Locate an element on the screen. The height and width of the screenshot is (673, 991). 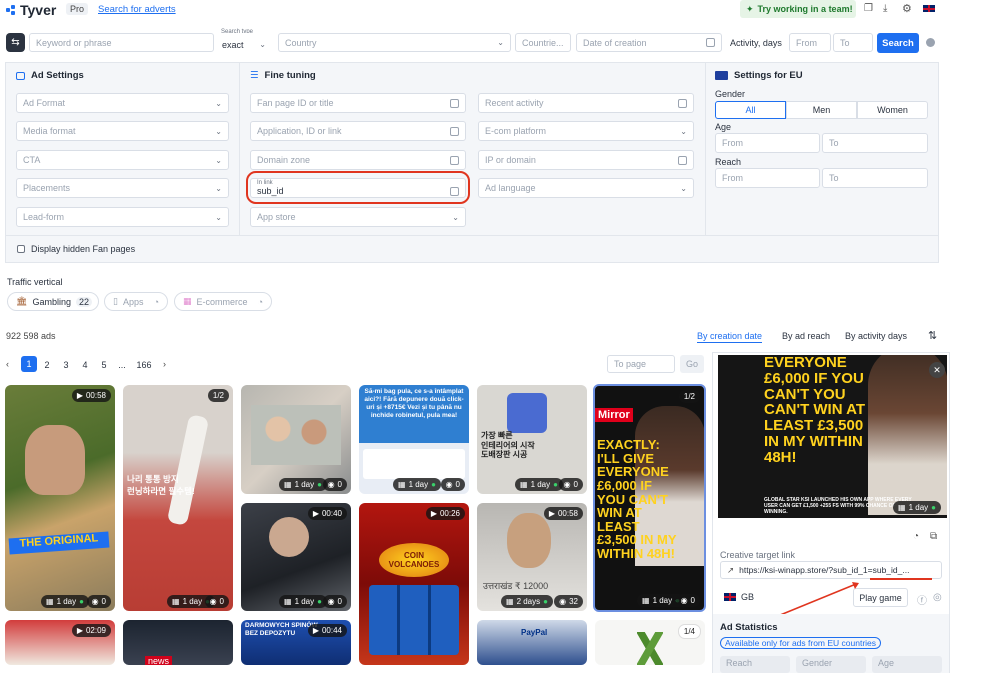
ad-card-text: 나리 통통 방지 런닝하라면 필수템! is located at coordinates (161, 485).